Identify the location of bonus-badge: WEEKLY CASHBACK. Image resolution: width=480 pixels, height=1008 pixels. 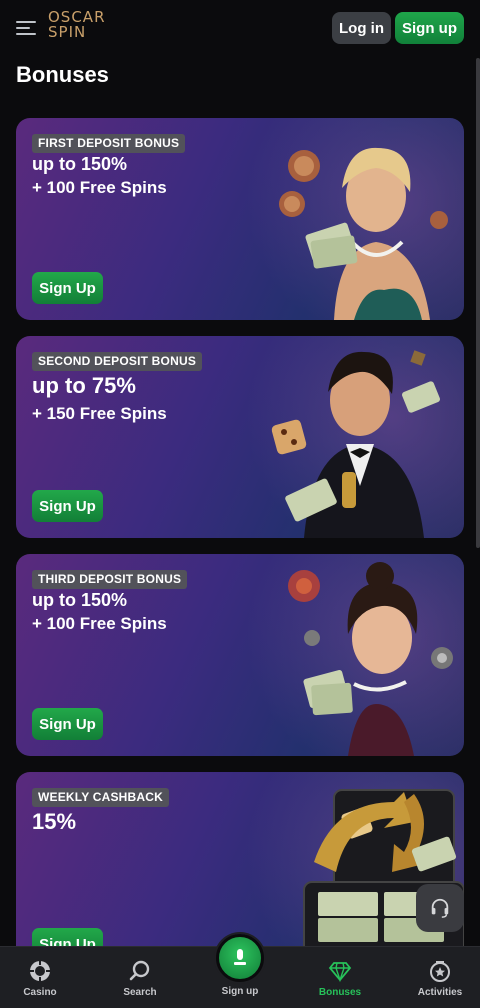
(101, 797).